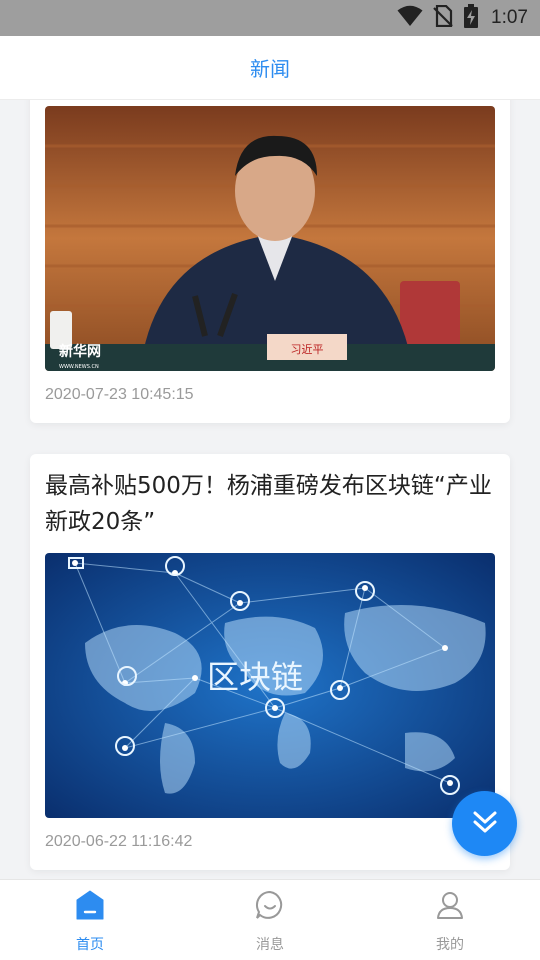 The image size is (540, 960). I want to click on news-date: 2020-07-23 10:45:15, so click(119, 394).